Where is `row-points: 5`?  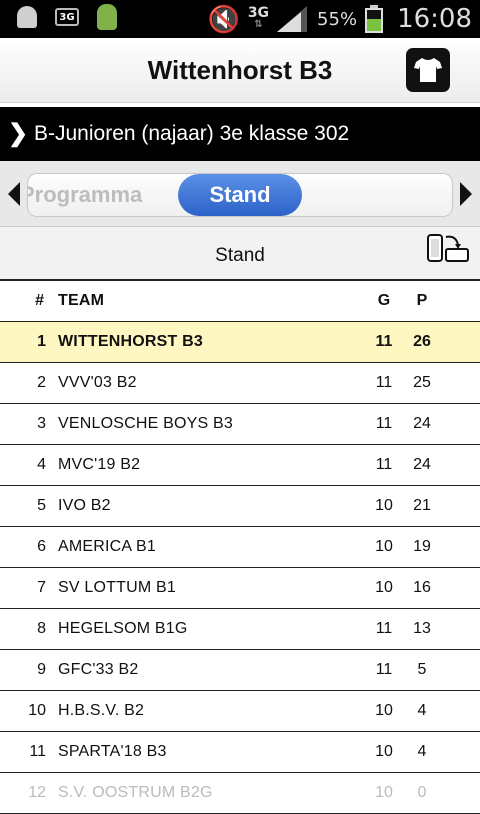
row-points: 5 is located at coordinates (422, 669).